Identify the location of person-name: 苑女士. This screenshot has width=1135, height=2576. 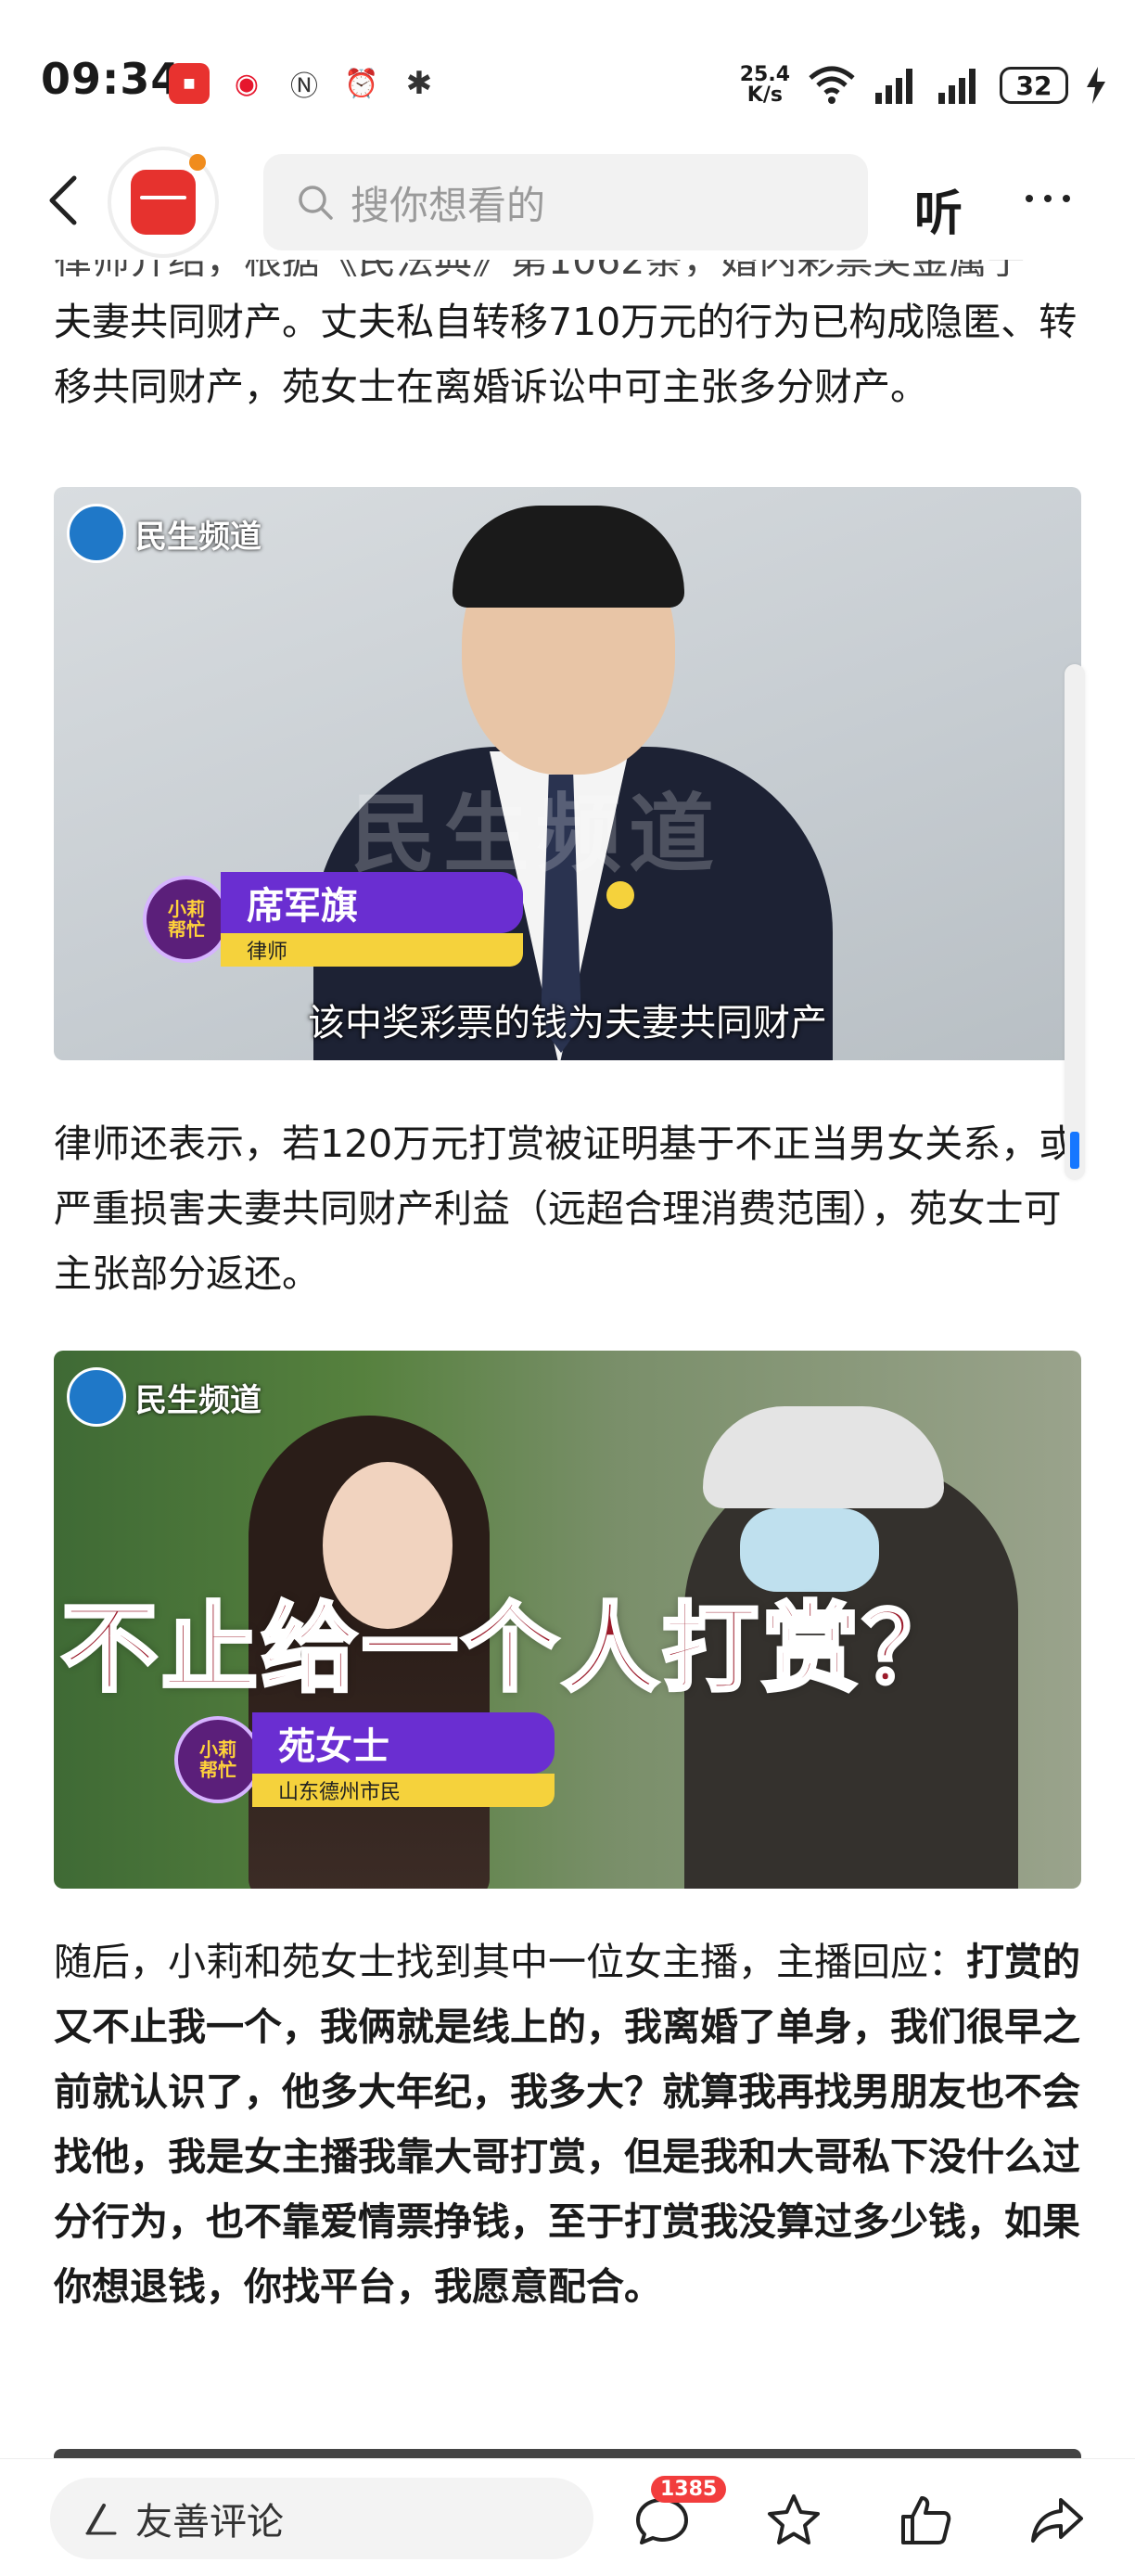
(403, 1743).